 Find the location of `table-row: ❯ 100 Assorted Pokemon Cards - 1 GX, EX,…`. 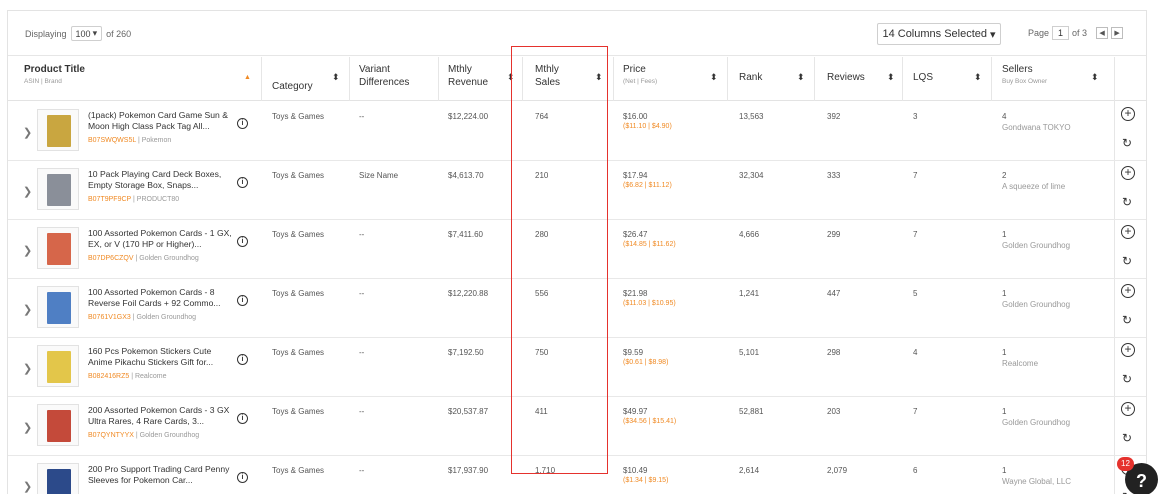

table-row: ❯ 100 Assorted Pokemon Cards - 1 GX, EX,… is located at coordinates (577, 249).